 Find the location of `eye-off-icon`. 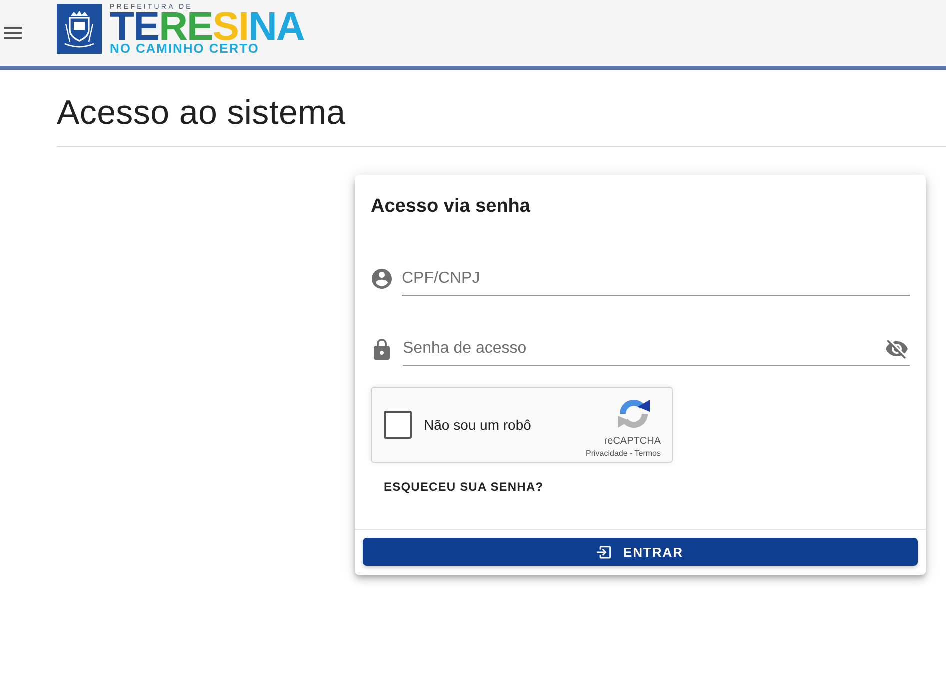

eye-off-icon is located at coordinates (897, 349).